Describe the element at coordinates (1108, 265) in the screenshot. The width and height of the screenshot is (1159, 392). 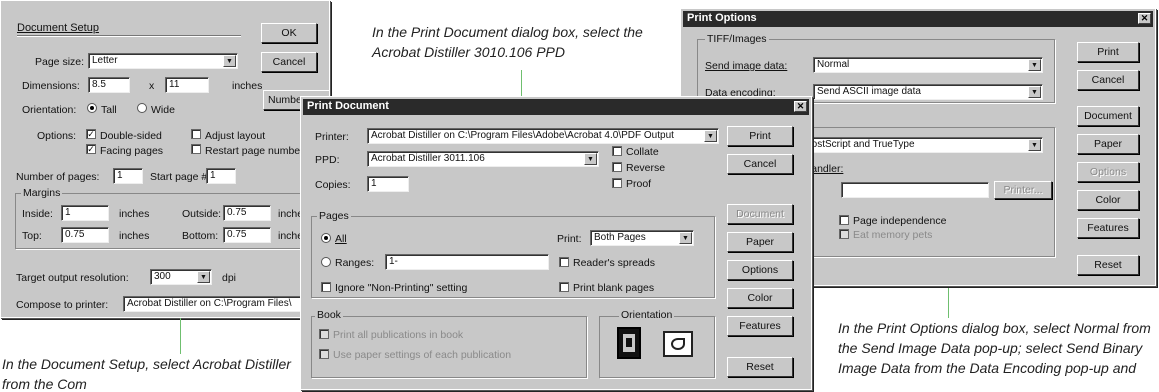
I see `options-reset-button: Reset` at that location.